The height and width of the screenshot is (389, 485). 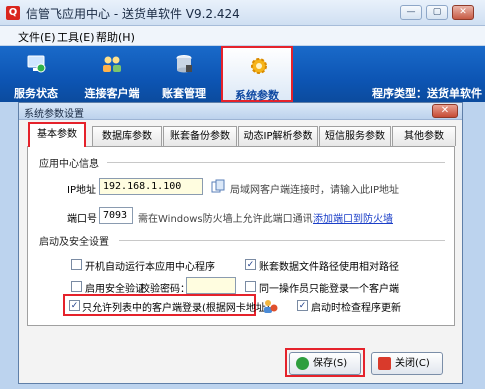 I want to click on dialog-titlebar: 系统参数设置 ✕, so click(x=240, y=111).